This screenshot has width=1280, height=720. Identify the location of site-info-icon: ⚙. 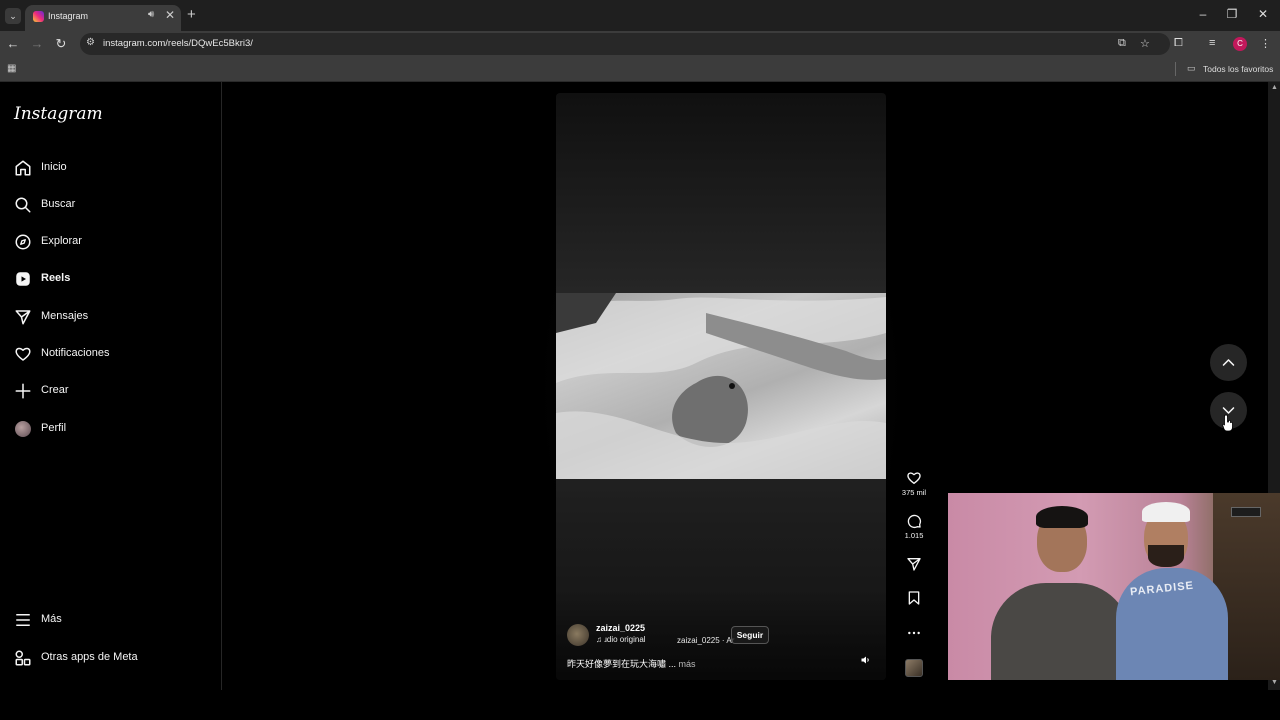
(90, 42).